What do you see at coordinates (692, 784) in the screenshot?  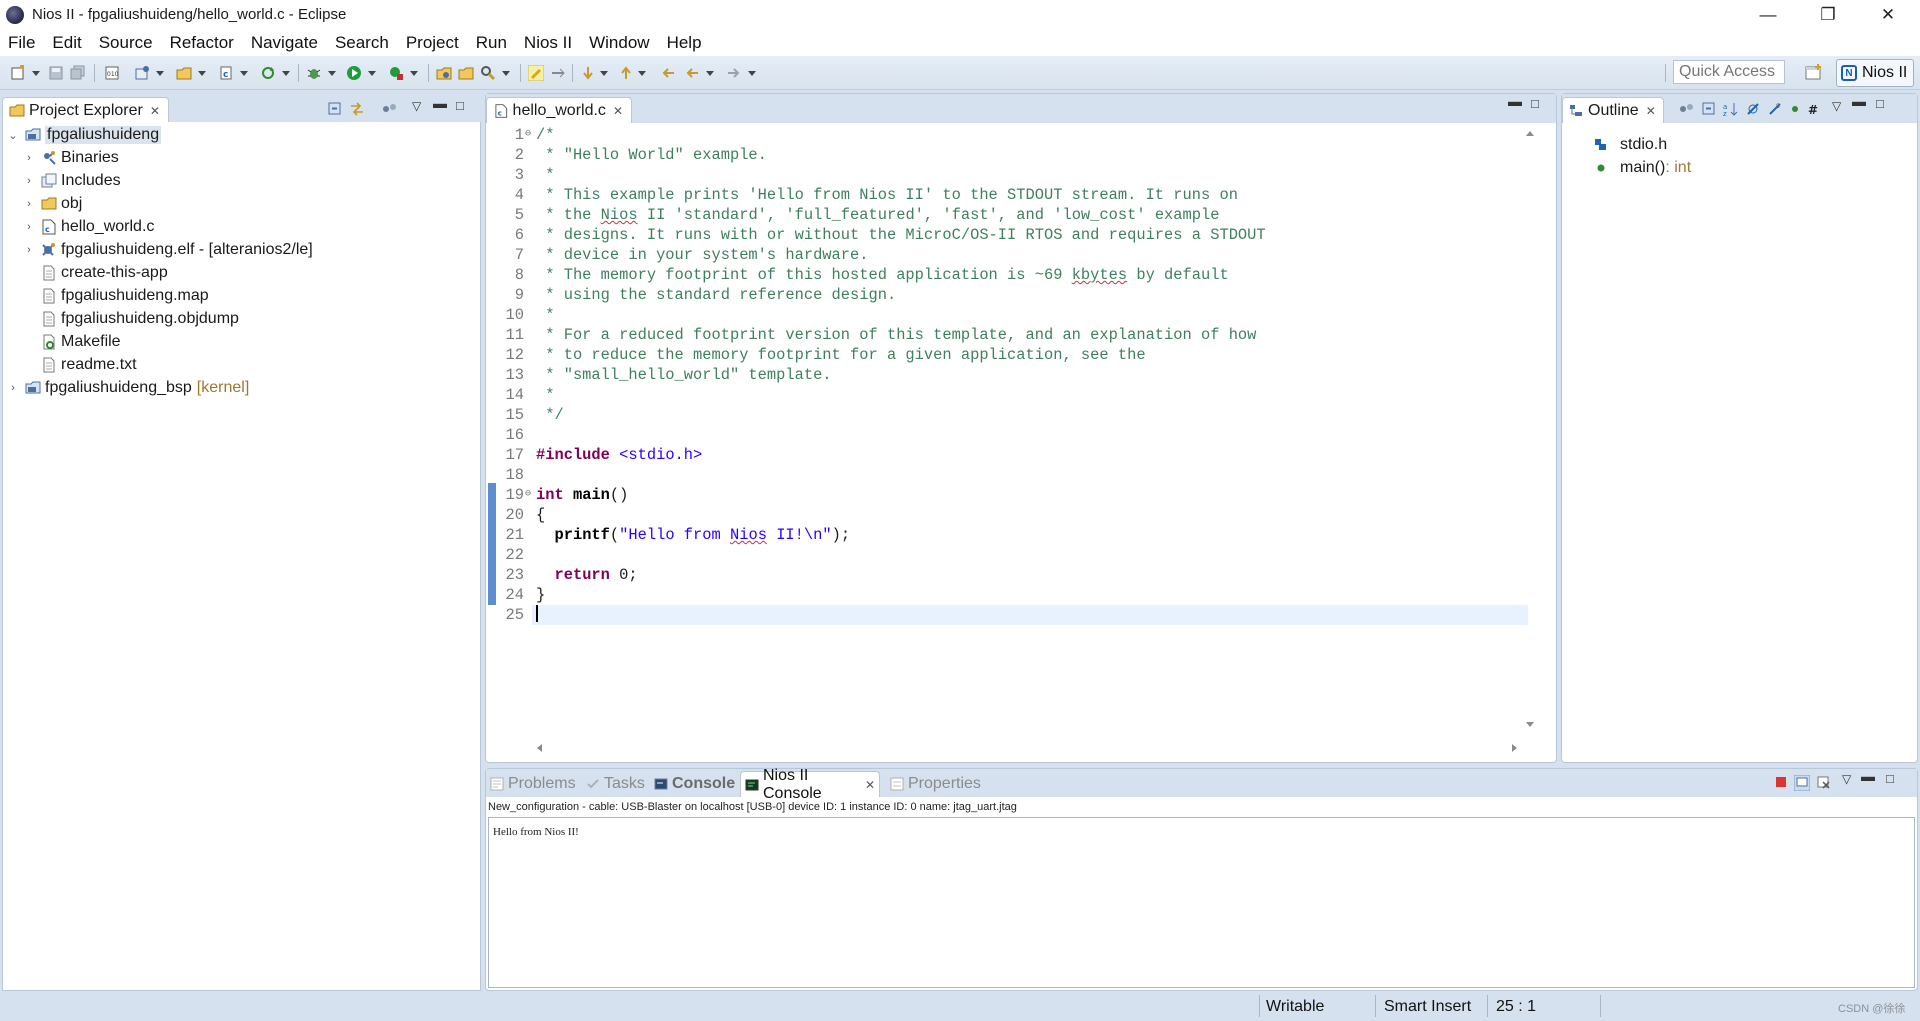 I see `tab-console: Console` at bounding box center [692, 784].